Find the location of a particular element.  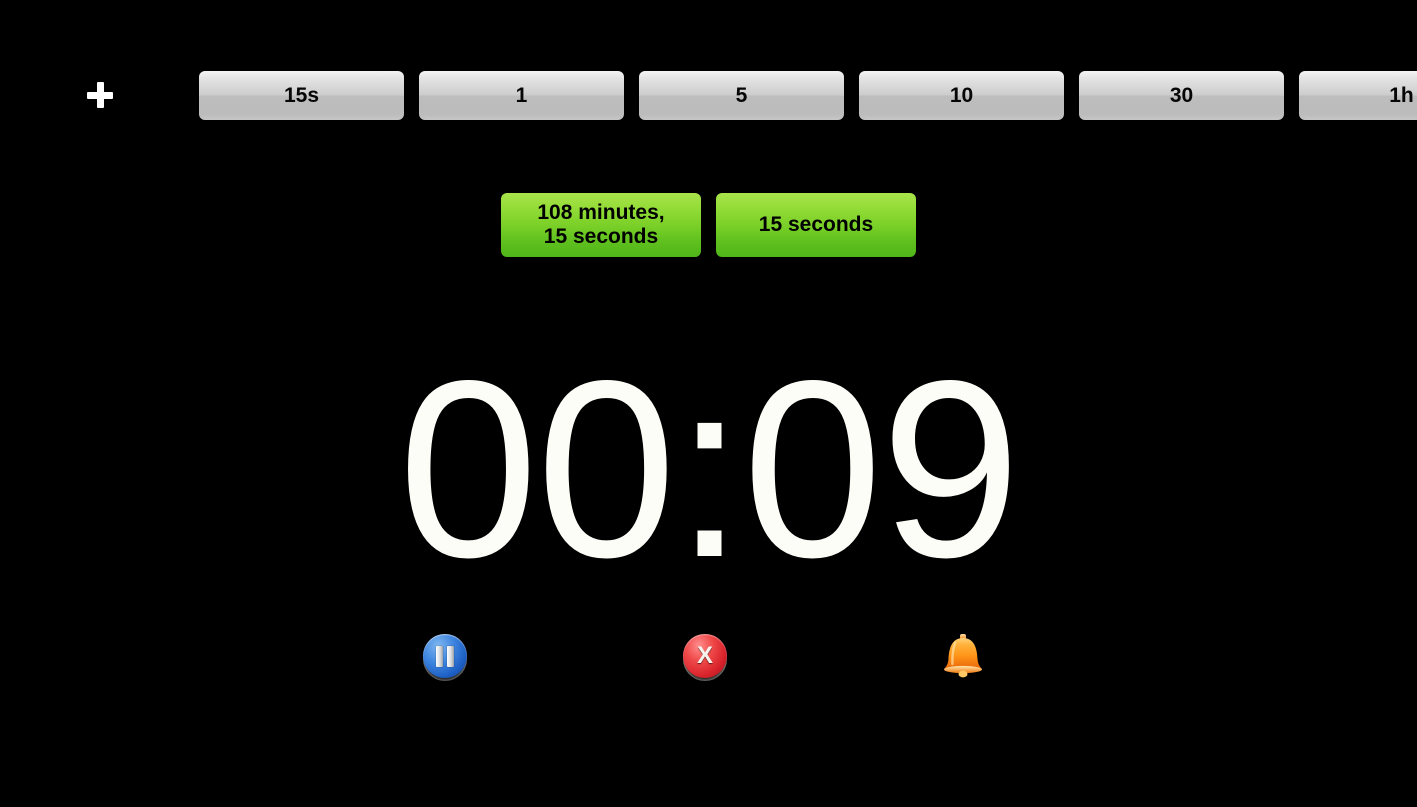

preset-button-15s: 15s is located at coordinates (301, 95).